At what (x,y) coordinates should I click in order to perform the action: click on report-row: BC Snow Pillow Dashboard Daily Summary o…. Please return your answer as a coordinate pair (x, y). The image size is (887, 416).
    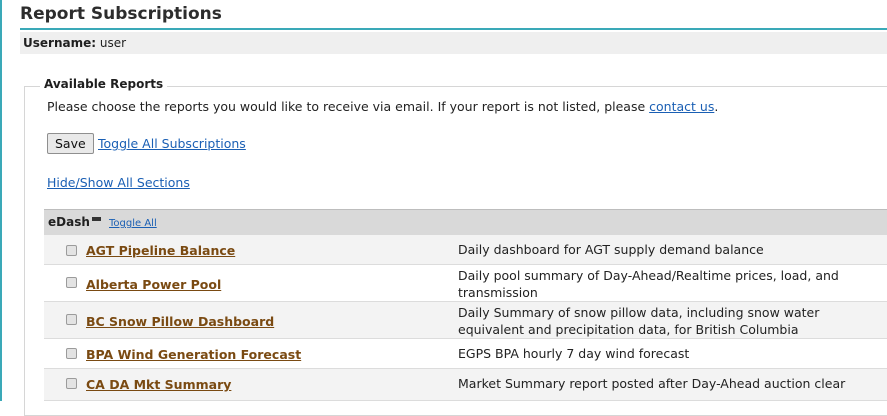
    Looking at the image, I should click on (465, 320).